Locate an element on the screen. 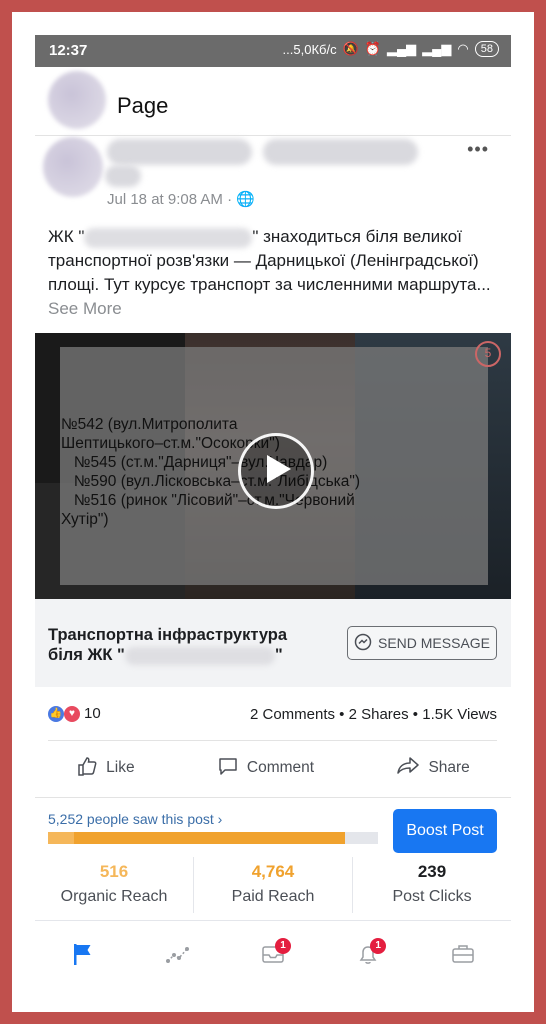 This screenshot has width=546, height=1024. briefcase-icon is located at coordinates (463, 956).